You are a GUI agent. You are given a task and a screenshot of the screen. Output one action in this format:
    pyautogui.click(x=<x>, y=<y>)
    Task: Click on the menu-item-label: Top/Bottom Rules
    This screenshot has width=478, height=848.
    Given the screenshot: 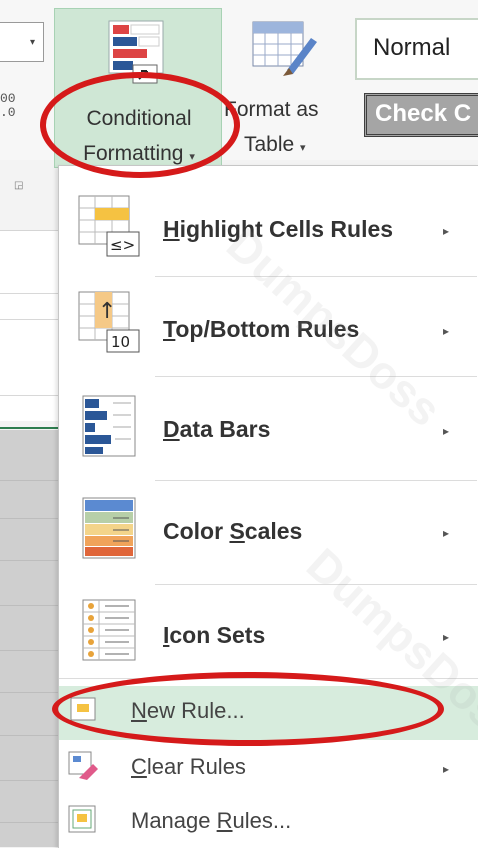 What is the action you would take?
    pyautogui.click(x=261, y=329)
    